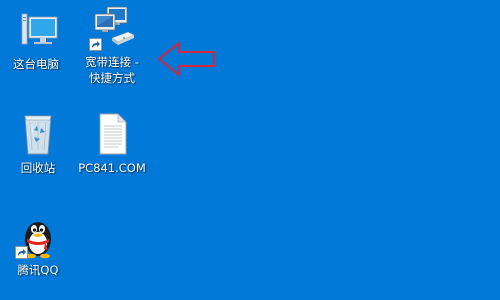  Describe the element at coordinates (38, 270) in the screenshot. I see `qq-label: 腾讯QQ` at that location.